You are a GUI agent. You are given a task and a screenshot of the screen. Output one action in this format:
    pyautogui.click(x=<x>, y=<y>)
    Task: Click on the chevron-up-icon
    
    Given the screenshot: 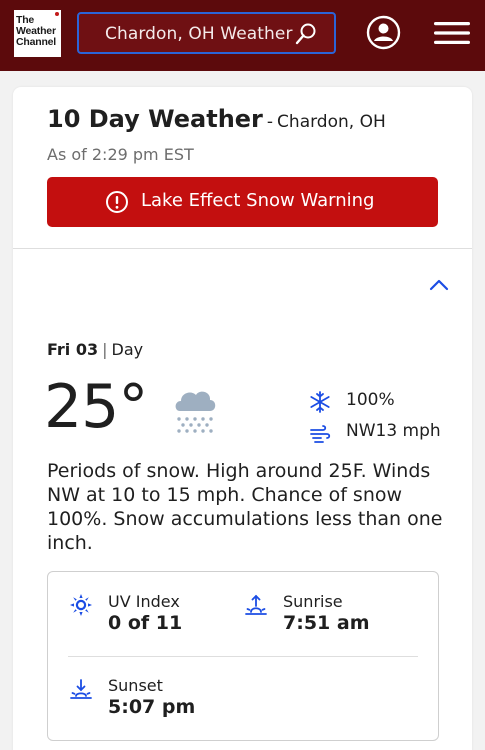 What is the action you would take?
    pyautogui.click(x=439, y=285)
    